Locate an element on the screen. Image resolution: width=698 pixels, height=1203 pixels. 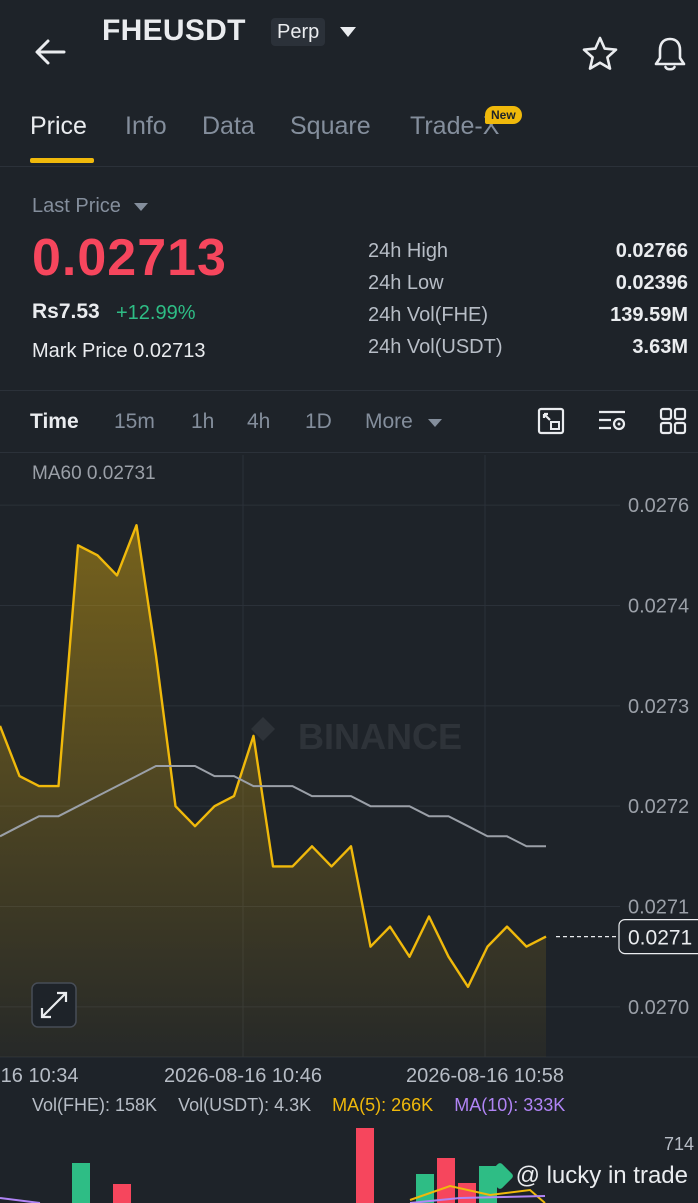
contract-type-badge: Perp is located at coordinates (298, 32).